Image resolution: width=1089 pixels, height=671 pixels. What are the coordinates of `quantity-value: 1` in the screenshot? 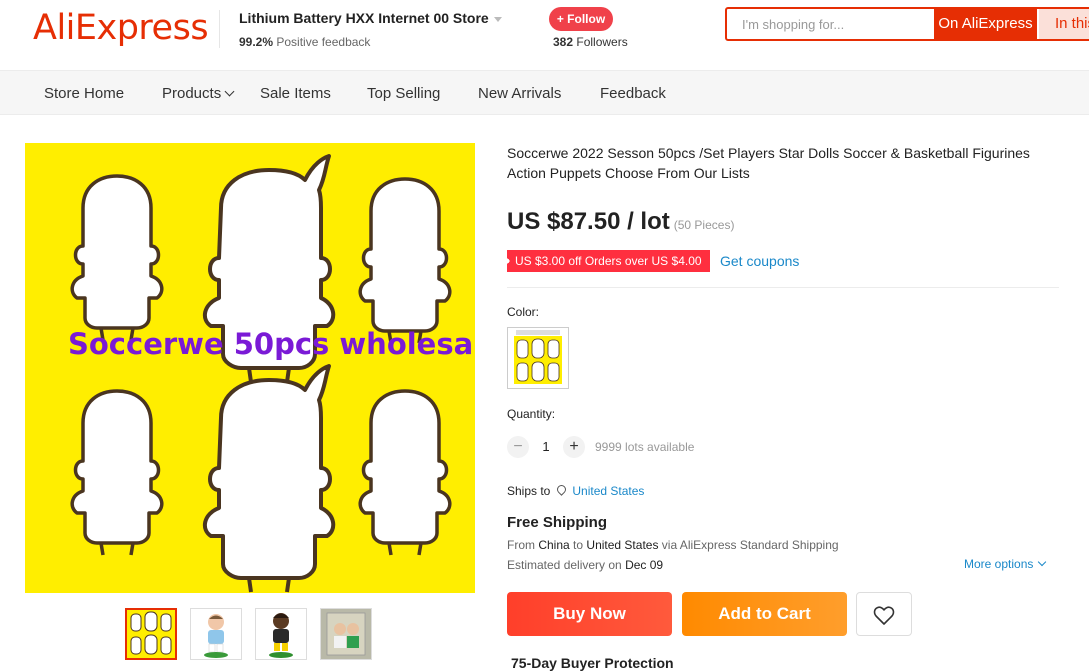 It's located at (546, 446).